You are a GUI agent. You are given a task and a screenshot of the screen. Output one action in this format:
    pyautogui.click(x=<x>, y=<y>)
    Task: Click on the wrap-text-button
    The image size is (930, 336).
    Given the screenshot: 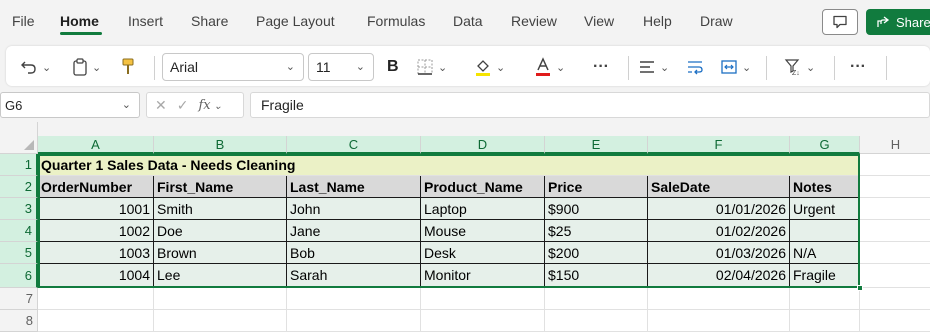 What is the action you would take?
    pyautogui.click(x=695, y=67)
    